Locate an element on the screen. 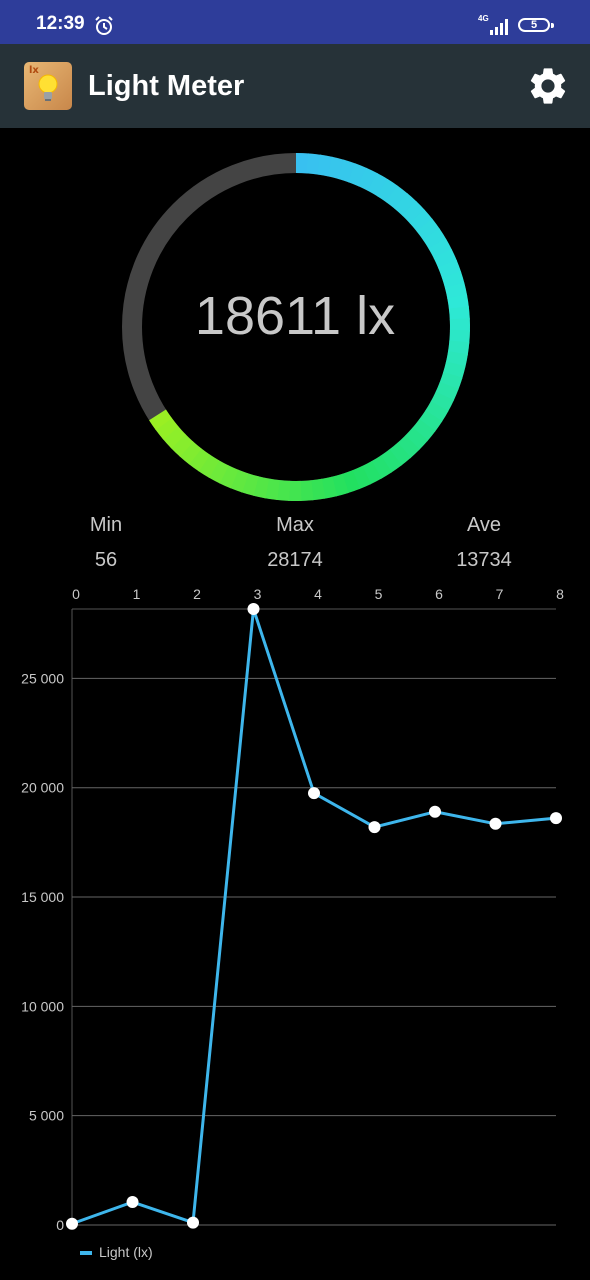  battery-tip is located at coordinates (552, 25).